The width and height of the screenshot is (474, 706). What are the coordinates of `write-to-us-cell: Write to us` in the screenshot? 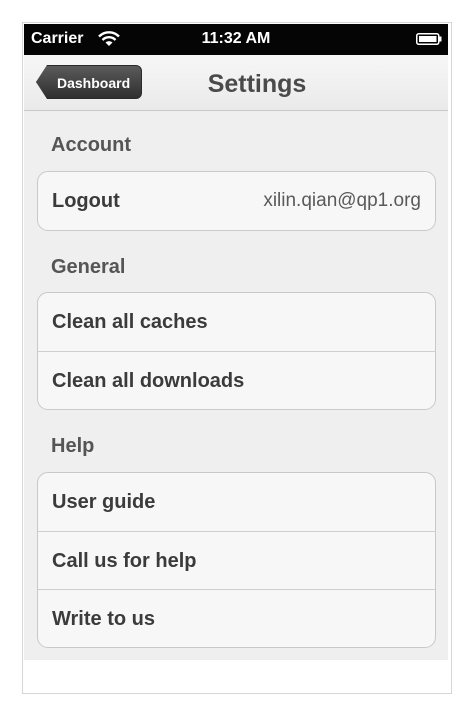 It's located at (236, 618).